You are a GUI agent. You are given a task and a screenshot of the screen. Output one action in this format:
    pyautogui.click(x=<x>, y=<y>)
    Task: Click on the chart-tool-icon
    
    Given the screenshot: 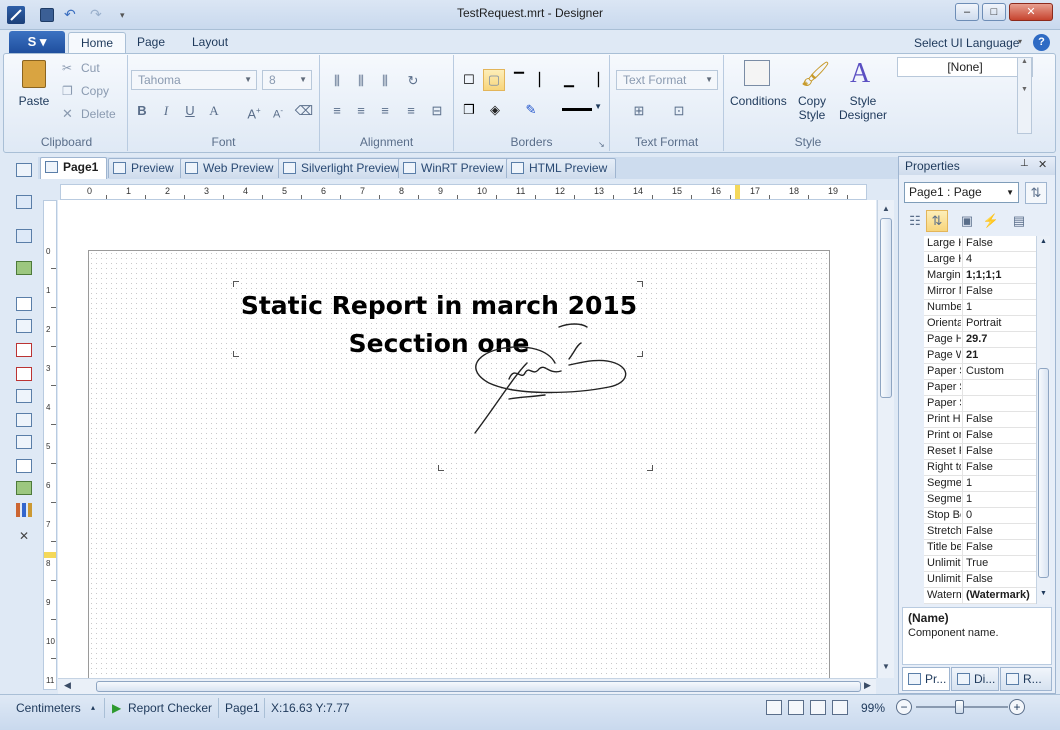 What is the action you would take?
    pyautogui.click(x=24, y=510)
    